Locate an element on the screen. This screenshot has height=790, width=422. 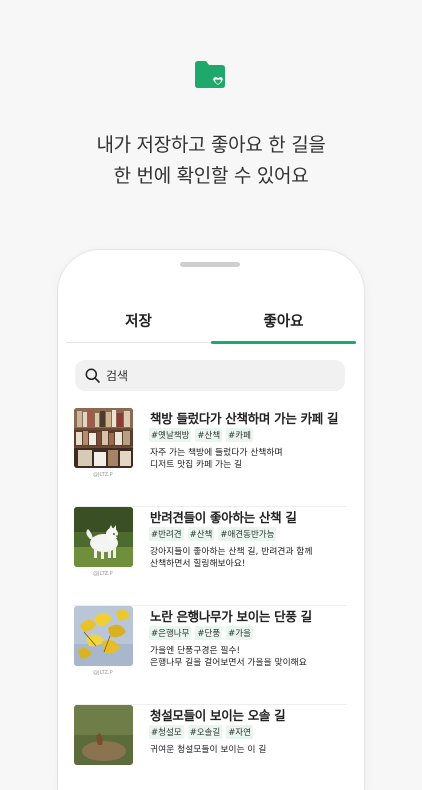
white-dog-thumbnail is located at coordinates (103, 537).